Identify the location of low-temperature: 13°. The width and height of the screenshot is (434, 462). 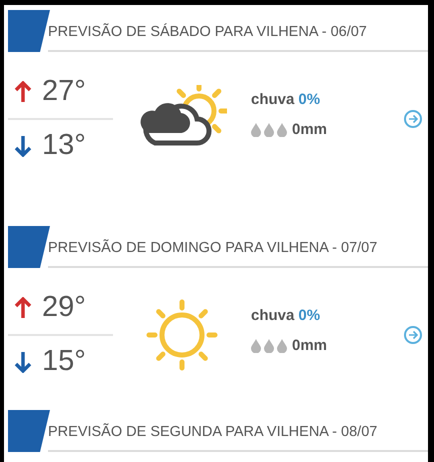
(64, 146).